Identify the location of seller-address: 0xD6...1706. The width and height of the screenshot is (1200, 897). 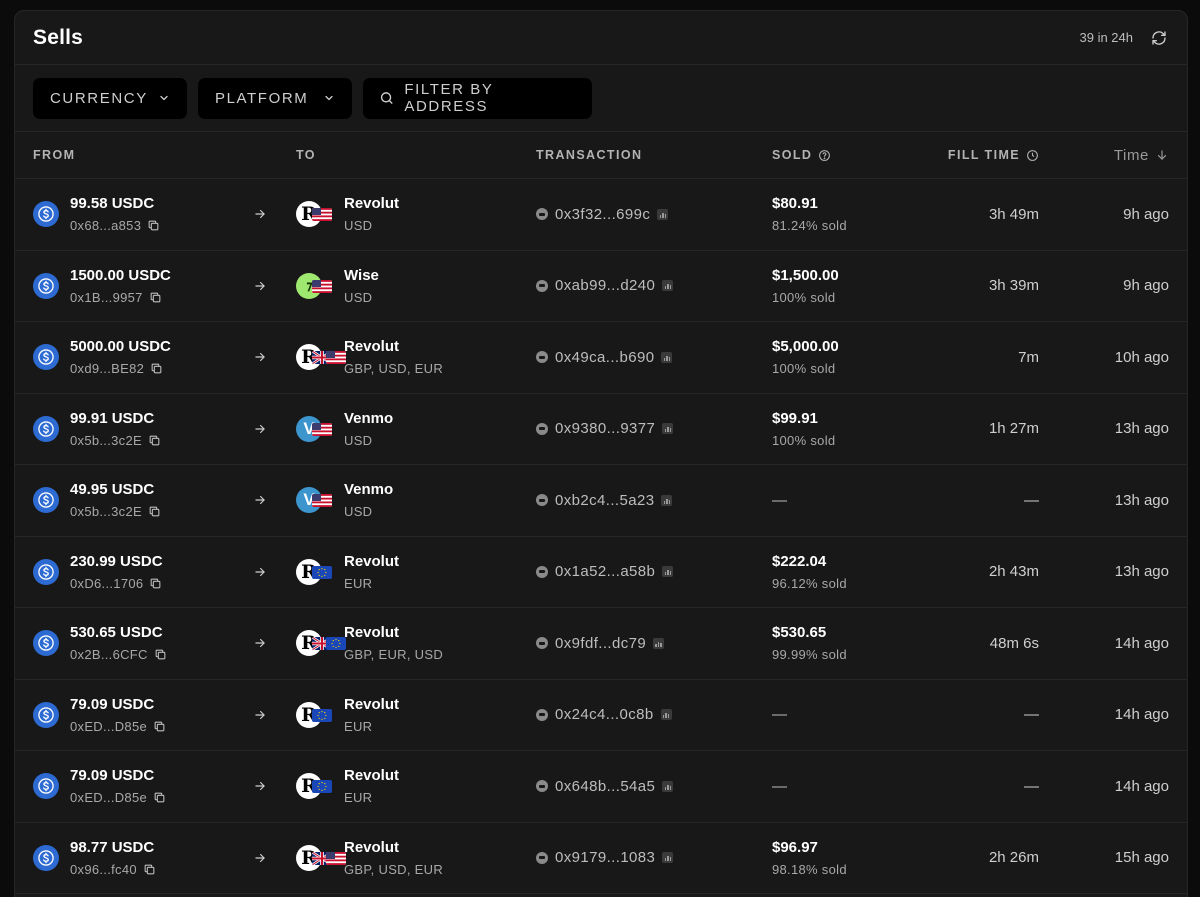
(106, 583).